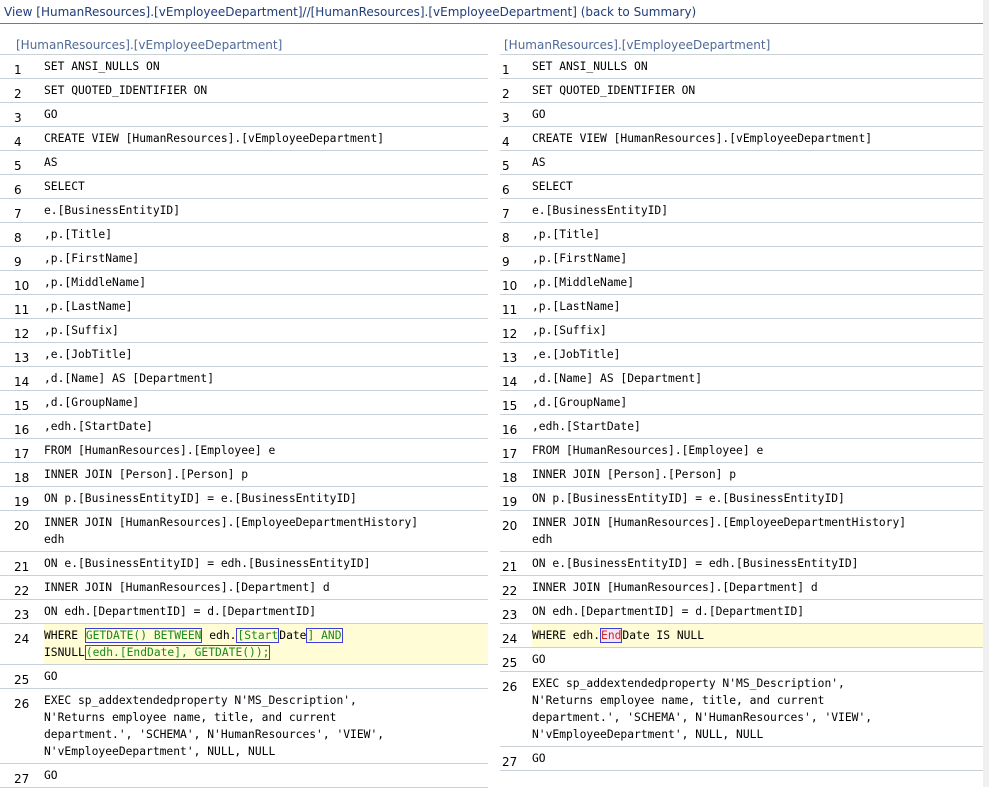 The width and height of the screenshot is (989, 788). Describe the element at coordinates (180, 611) in the screenshot. I see `code-line: ON edh.[DepartmentID] = d.[DepartmentID]` at that location.